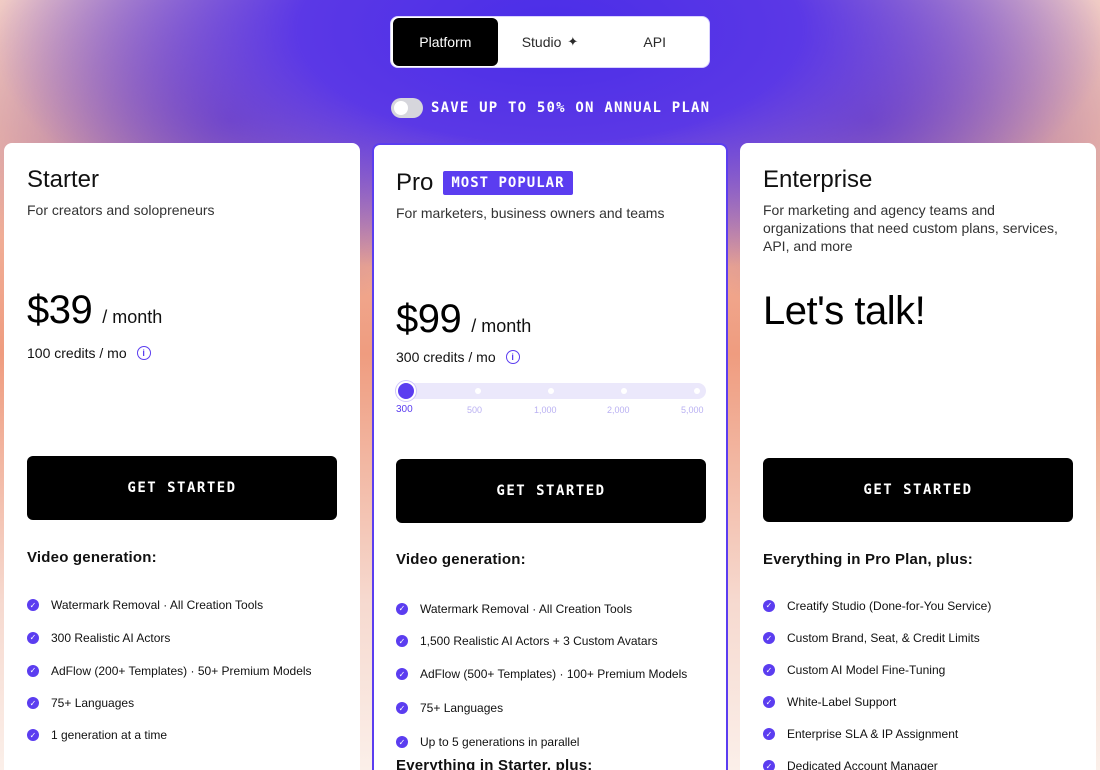 The height and width of the screenshot is (770, 1100). I want to click on plan-description: For marketers, business owners and teams, so click(530, 213).